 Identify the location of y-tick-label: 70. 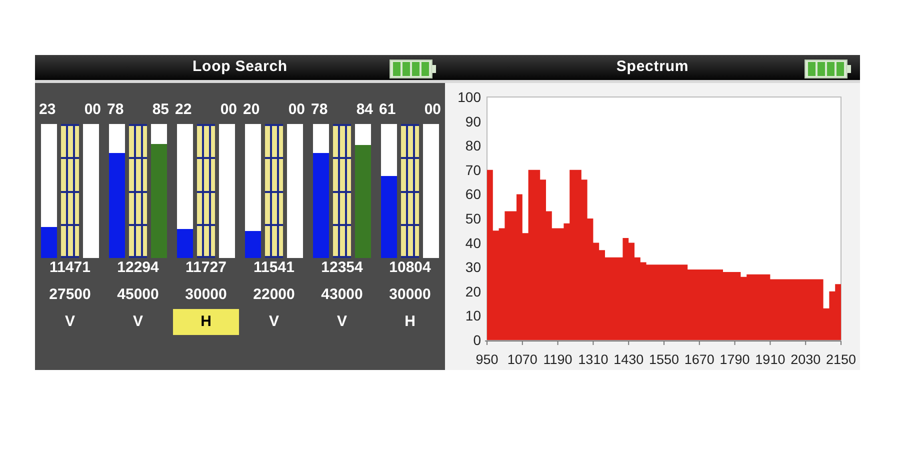
(473, 170).